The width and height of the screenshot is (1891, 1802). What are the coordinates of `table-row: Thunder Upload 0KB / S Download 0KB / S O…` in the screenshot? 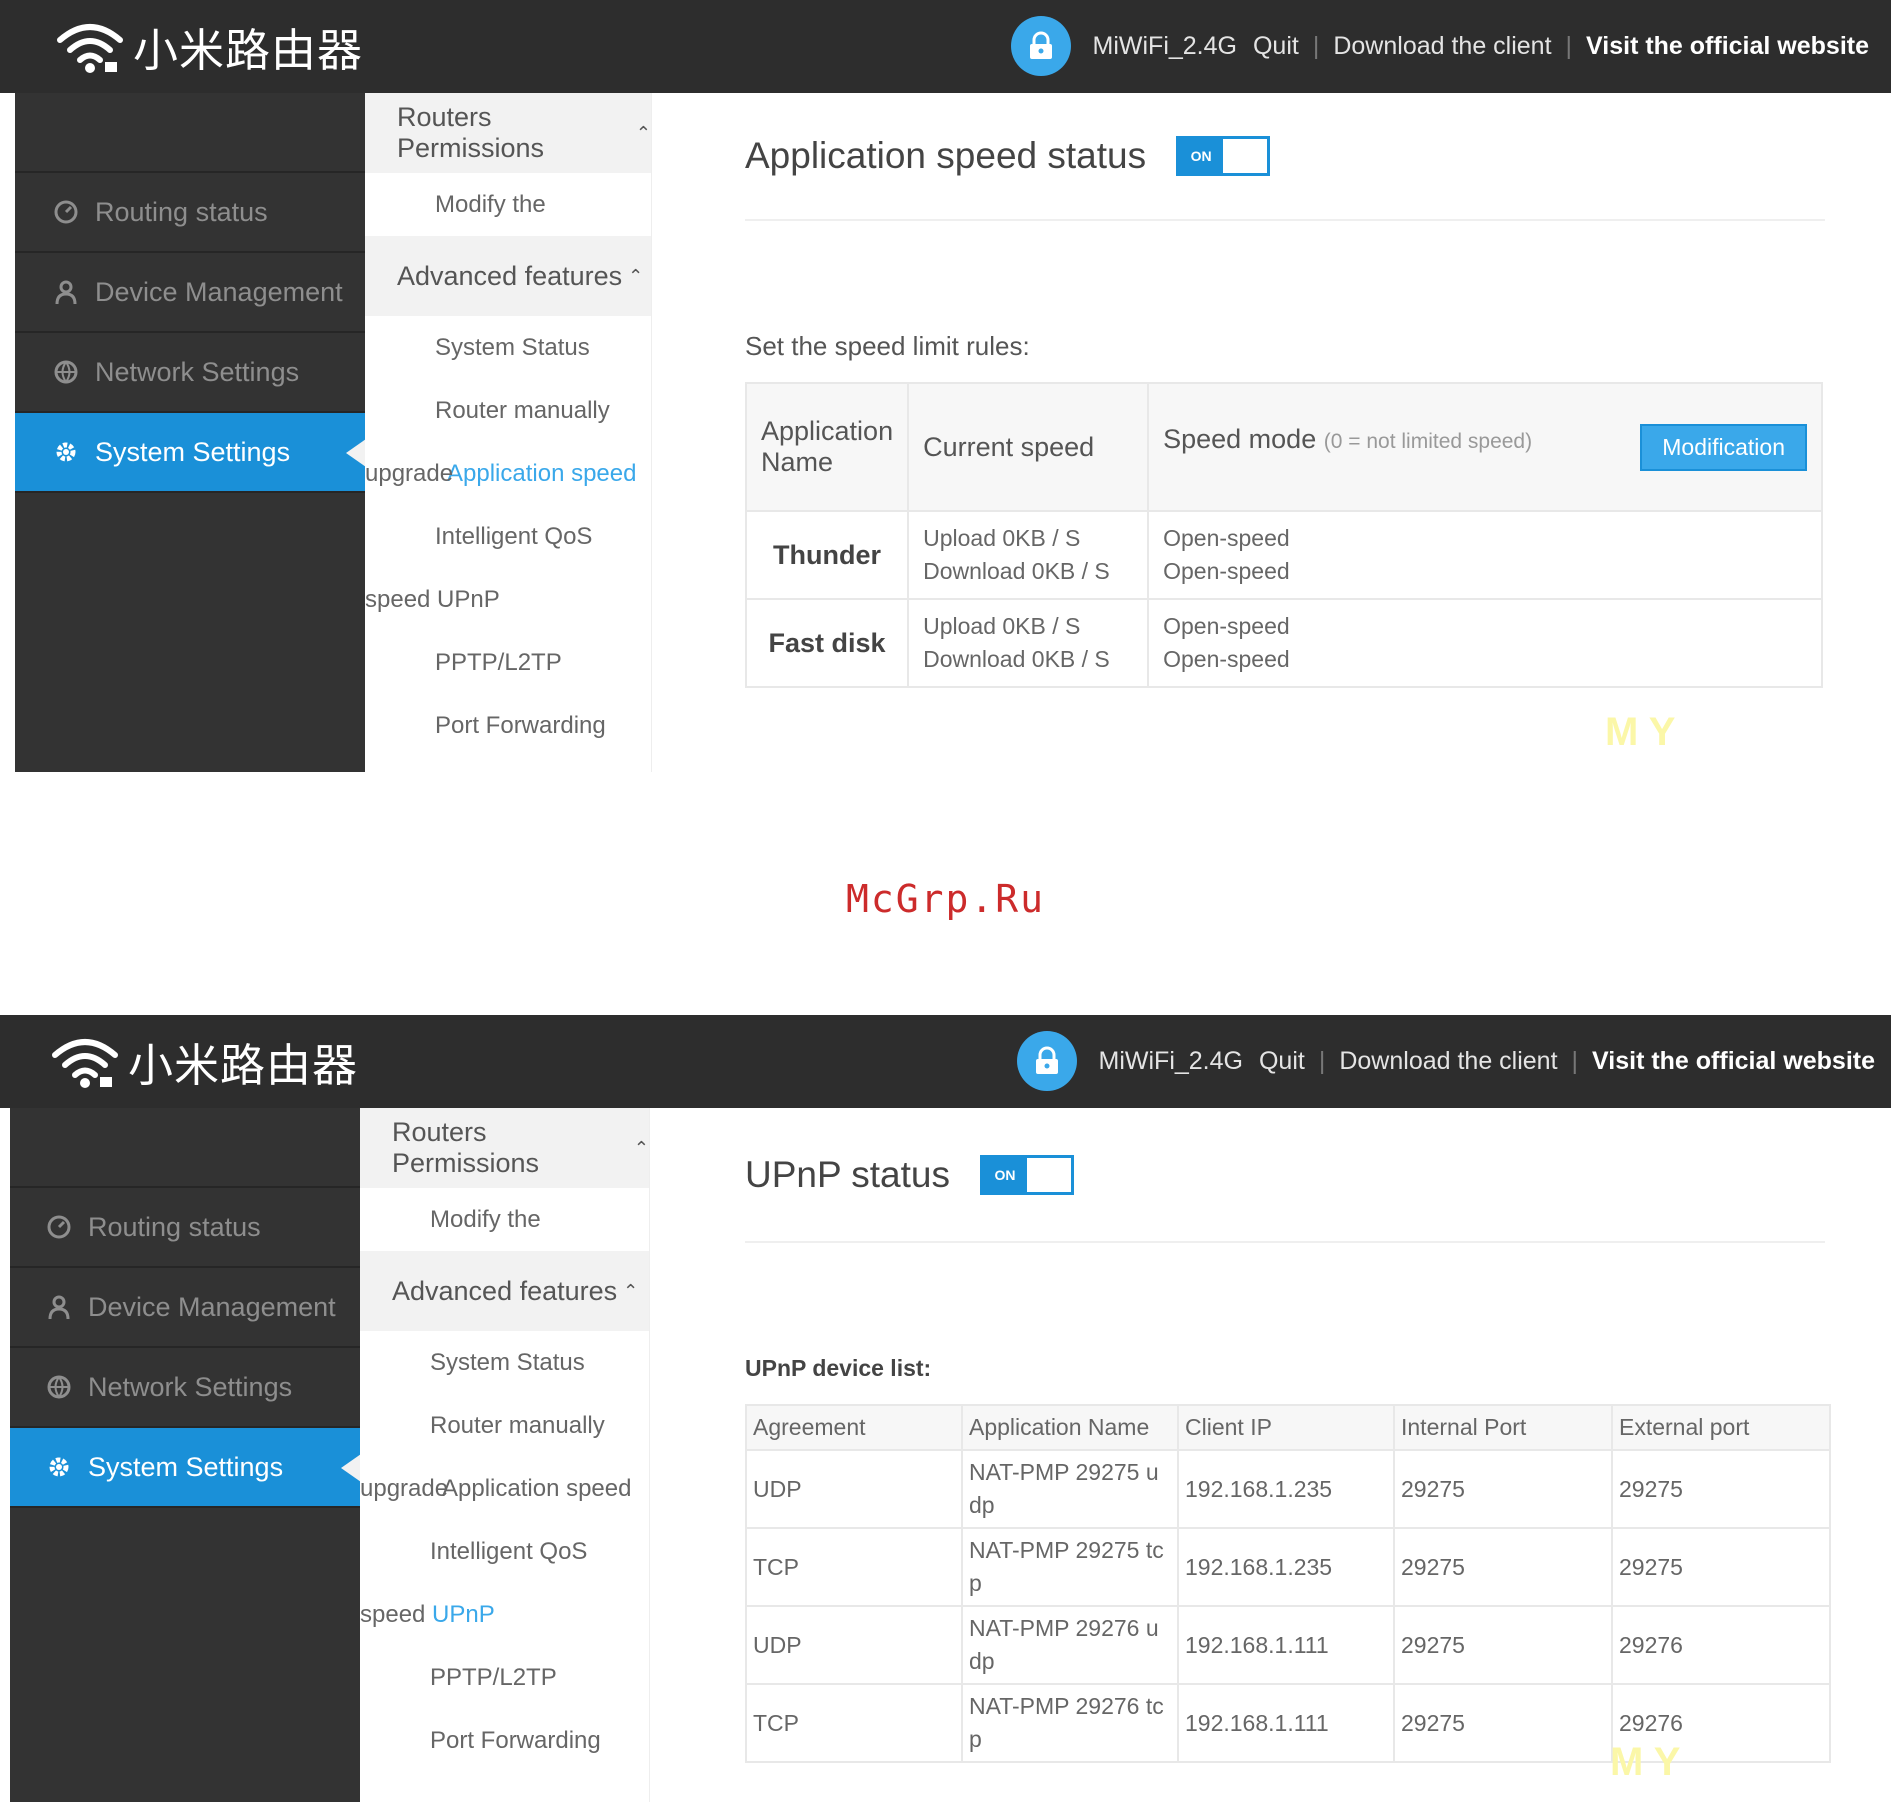 It's located at (1283, 555).